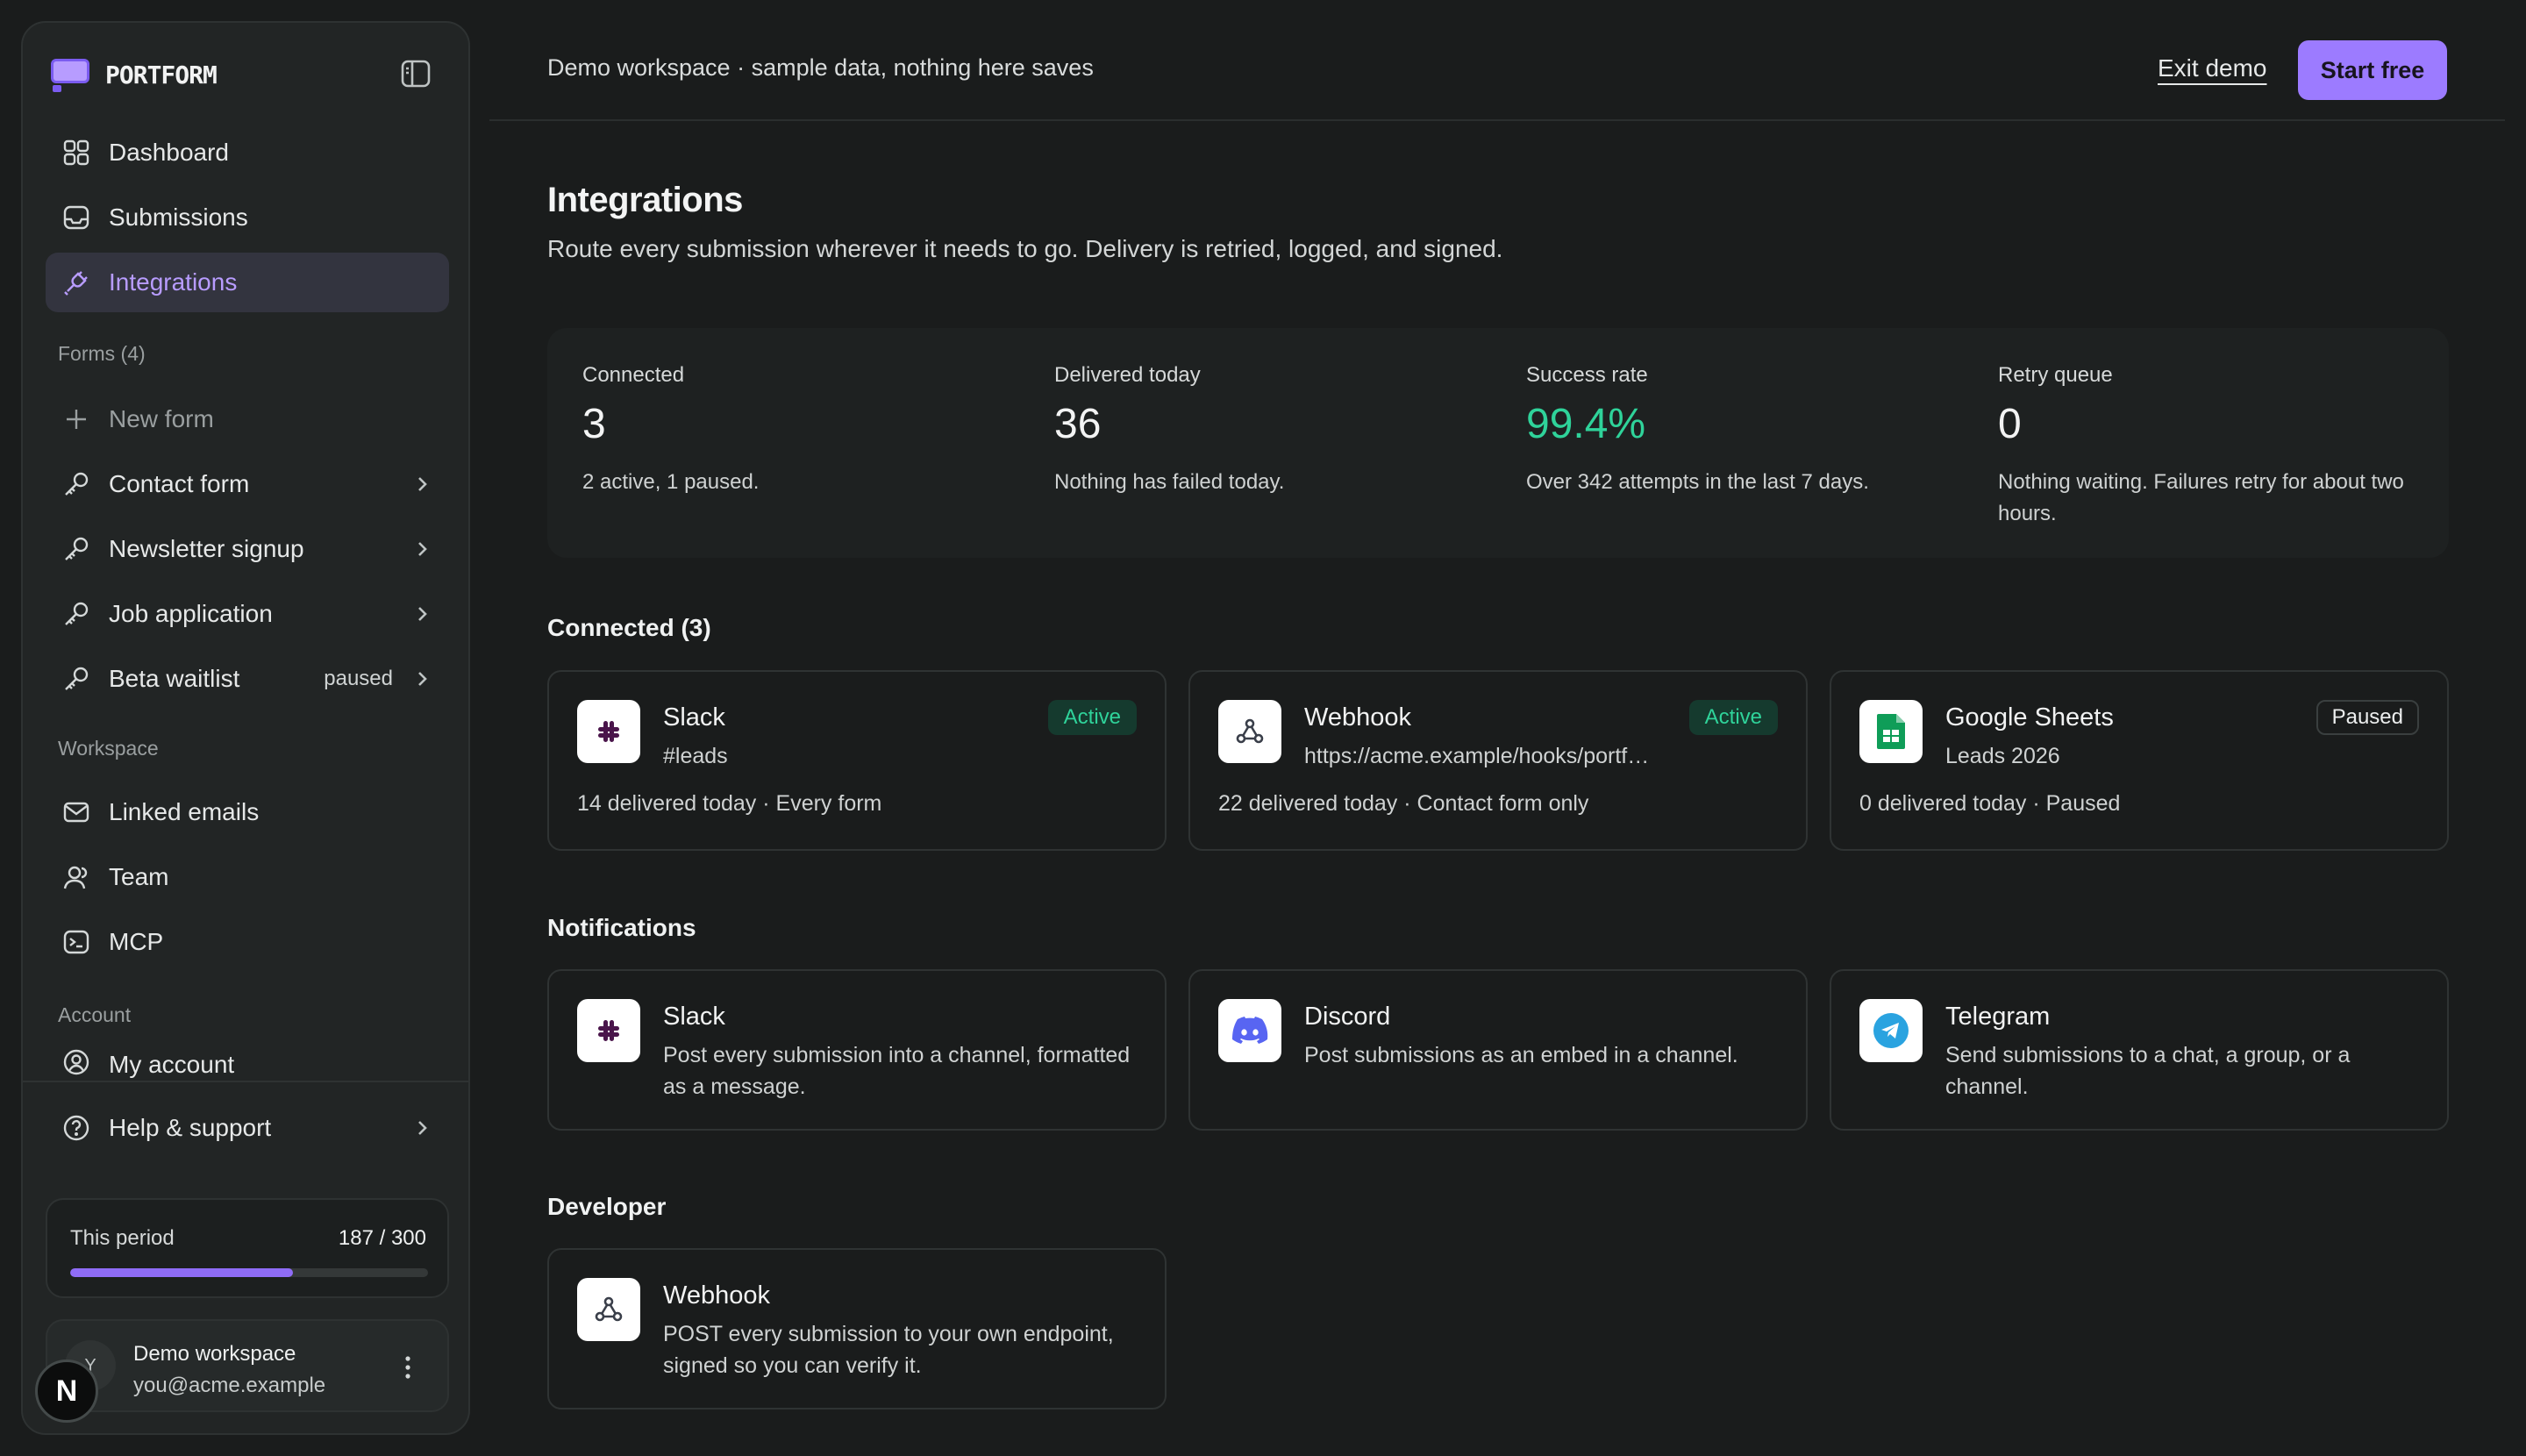 This screenshot has width=2526, height=1456. What do you see at coordinates (1998, 1017) in the screenshot?
I see `card-title: Telegram` at bounding box center [1998, 1017].